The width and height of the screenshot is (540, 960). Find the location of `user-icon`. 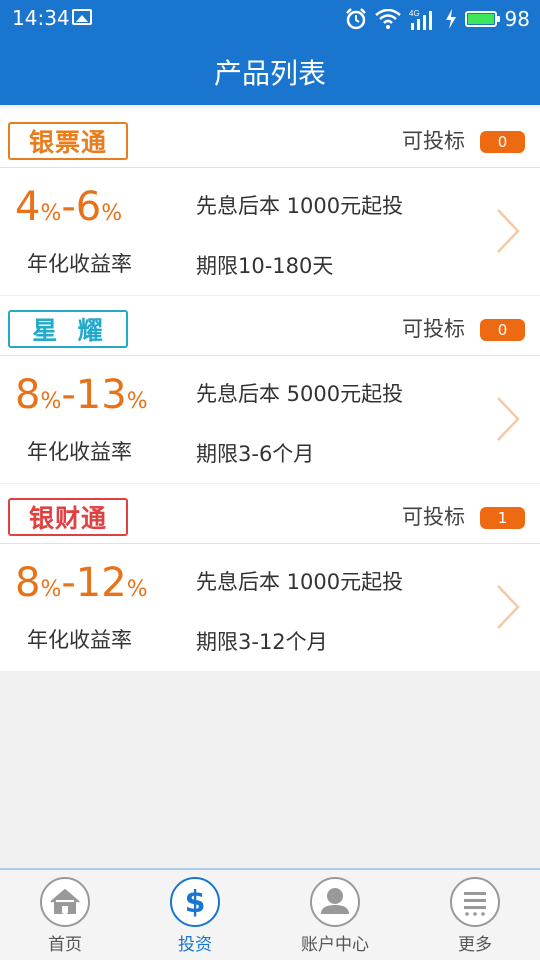

user-icon is located at coordinates (335, 902).